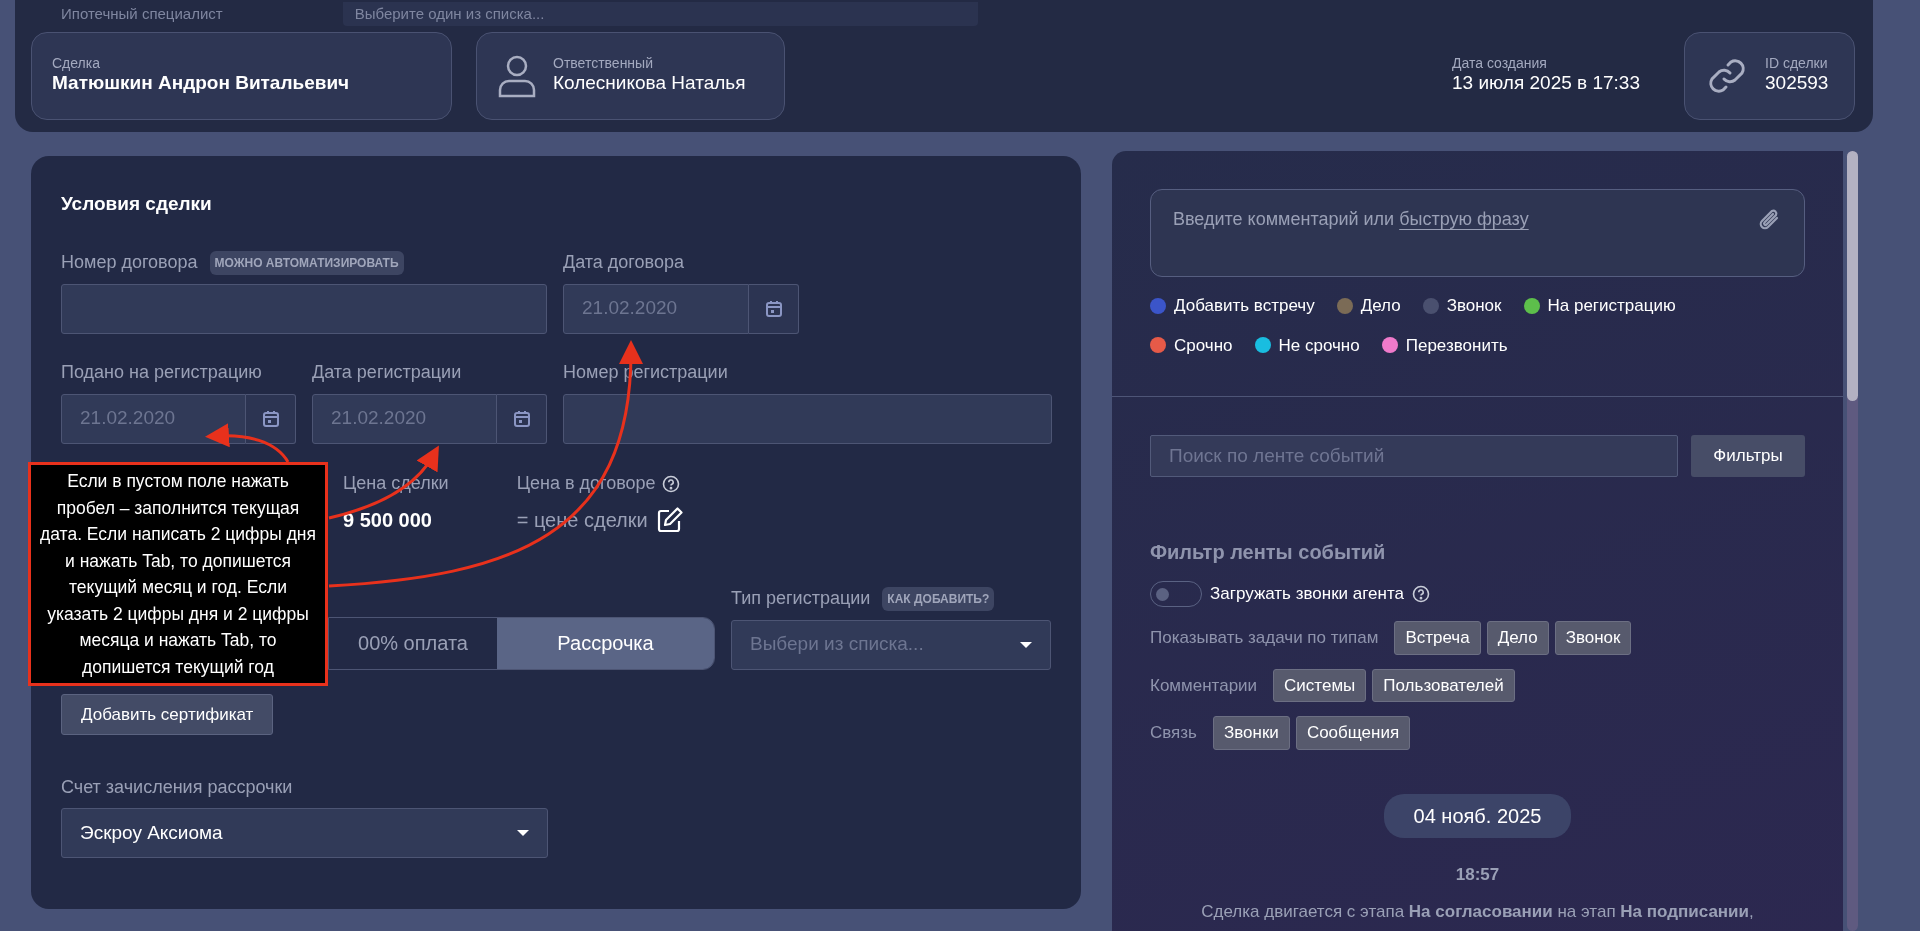 This screenshot has width=1920, height=931. What do you see at coordinates (649, 83) in the screenshot?
I see `responsible-name: Колесникова Наталья` at bounding box center [649, 83].